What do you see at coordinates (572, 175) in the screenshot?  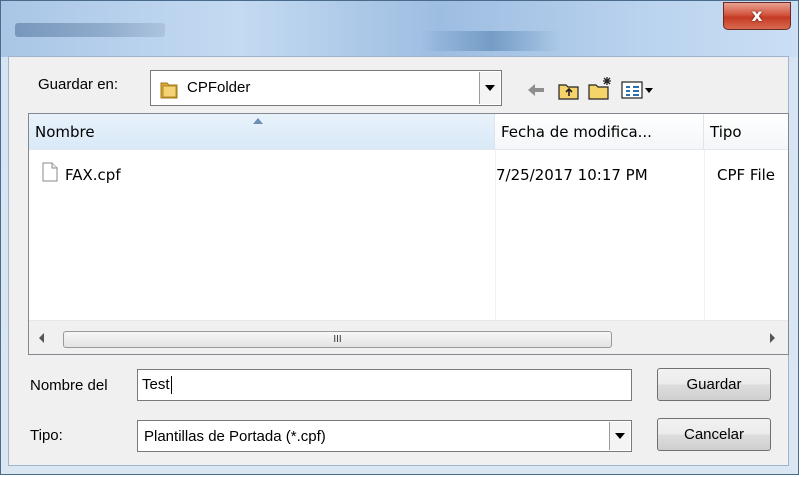 I see `file-date-cell: 7/25/2017 10:17 PM` at bounding box center [572, 175].